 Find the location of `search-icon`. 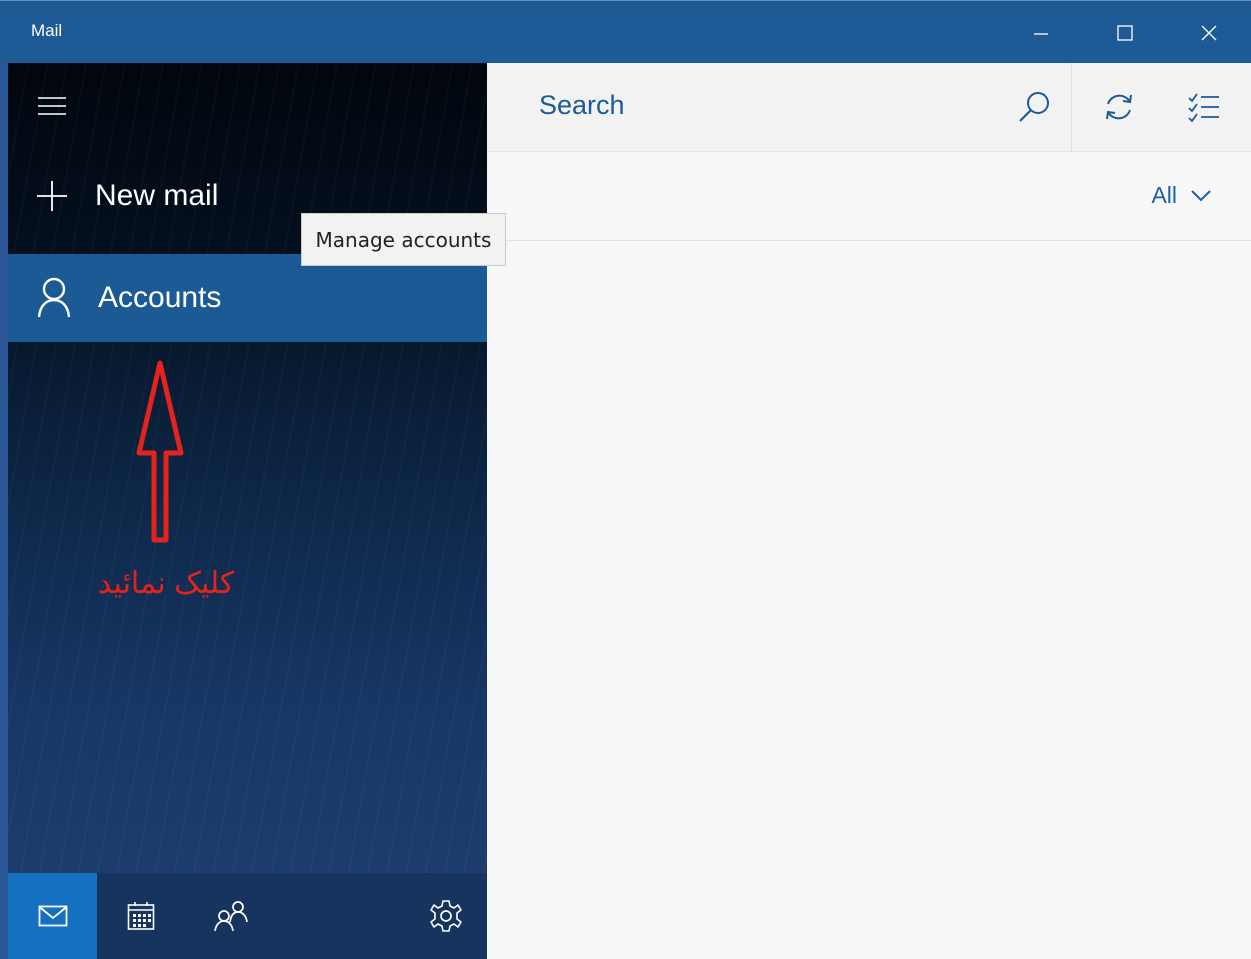

search-icon is located at coordinates (1034, 107).